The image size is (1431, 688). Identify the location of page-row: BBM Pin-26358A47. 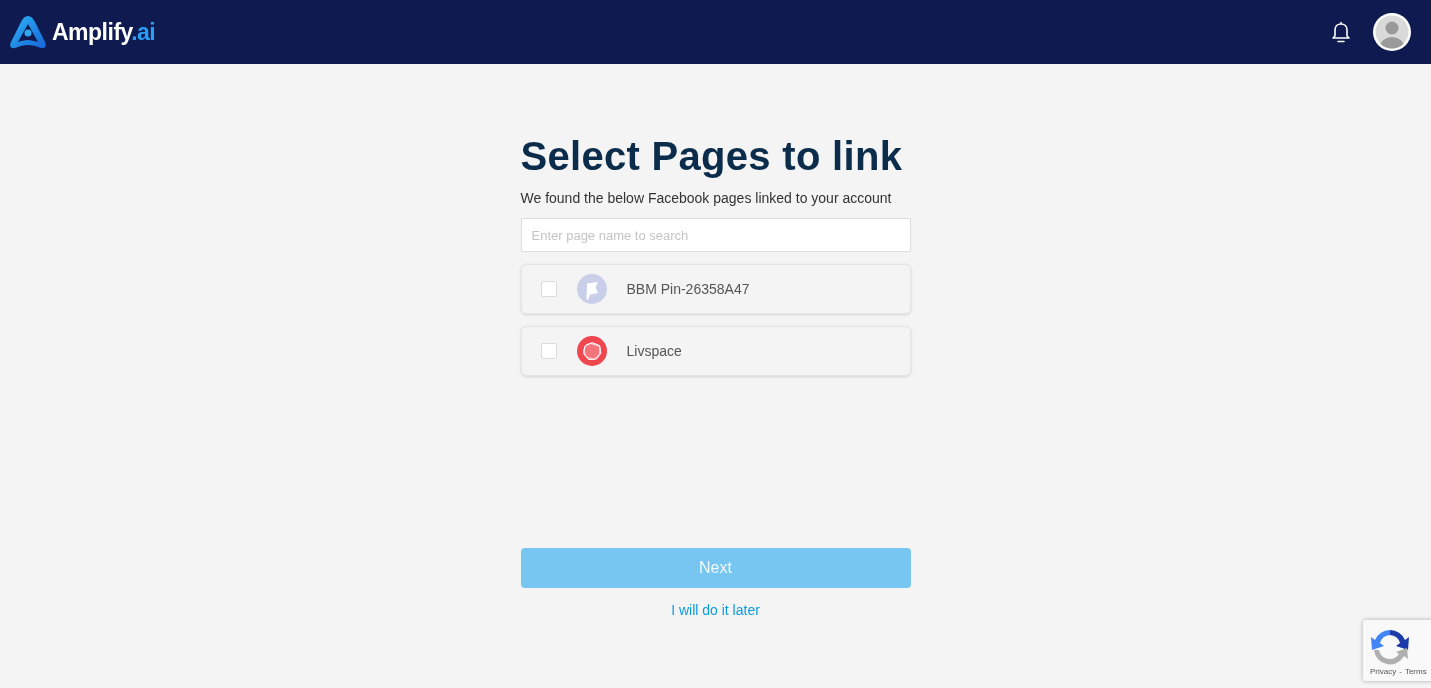
(715, 289).